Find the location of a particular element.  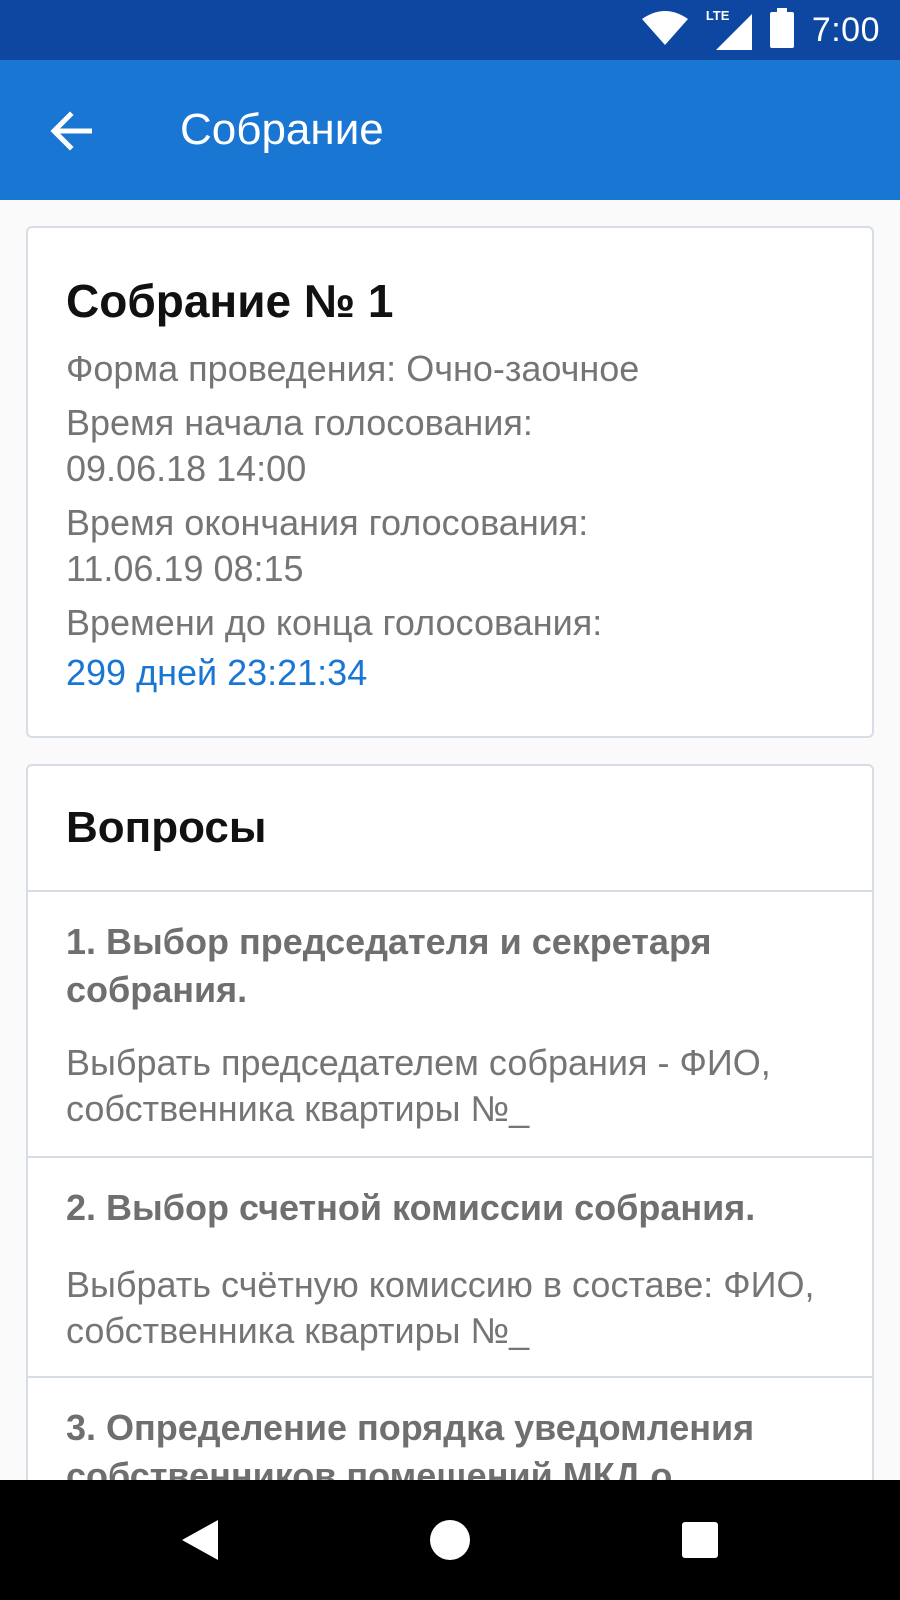

status-bar: LTE 7:00 is located at coordinates (450, 30).